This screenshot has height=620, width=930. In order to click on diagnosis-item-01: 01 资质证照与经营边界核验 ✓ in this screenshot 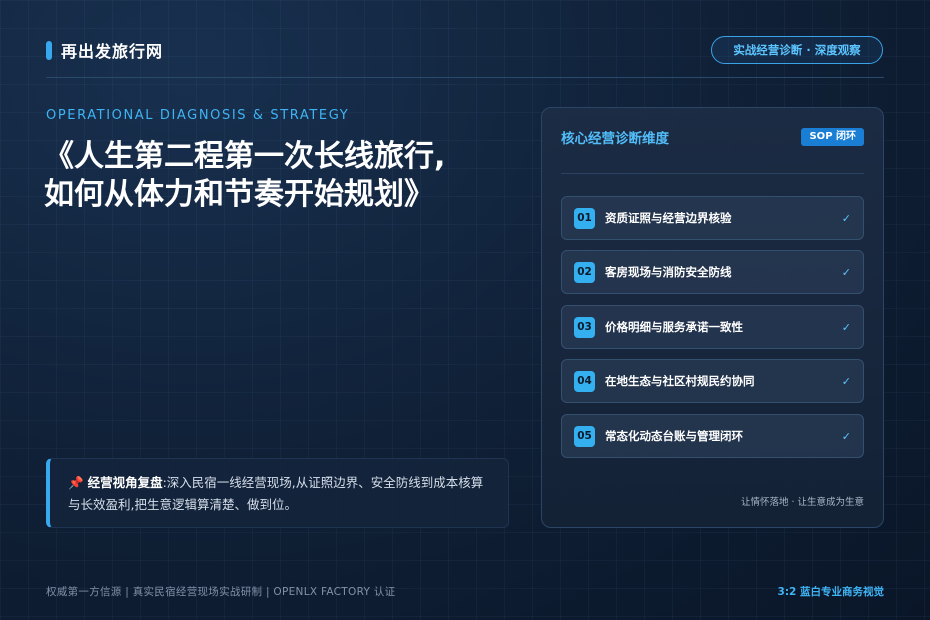, I will do `click(712, 218)`.